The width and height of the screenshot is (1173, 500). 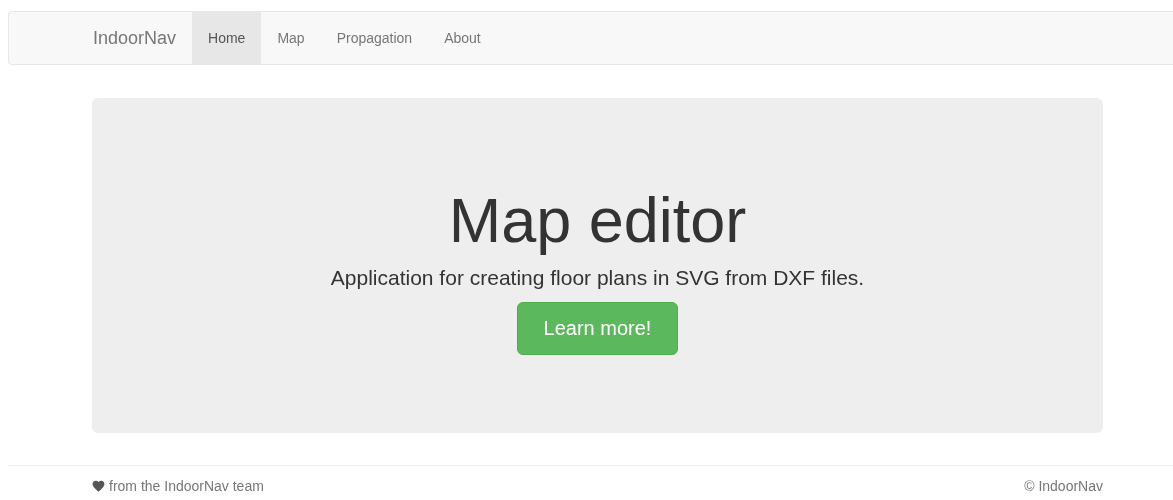 I want to click on learn-more-button: Learn more!, so click(x=597, y=328).